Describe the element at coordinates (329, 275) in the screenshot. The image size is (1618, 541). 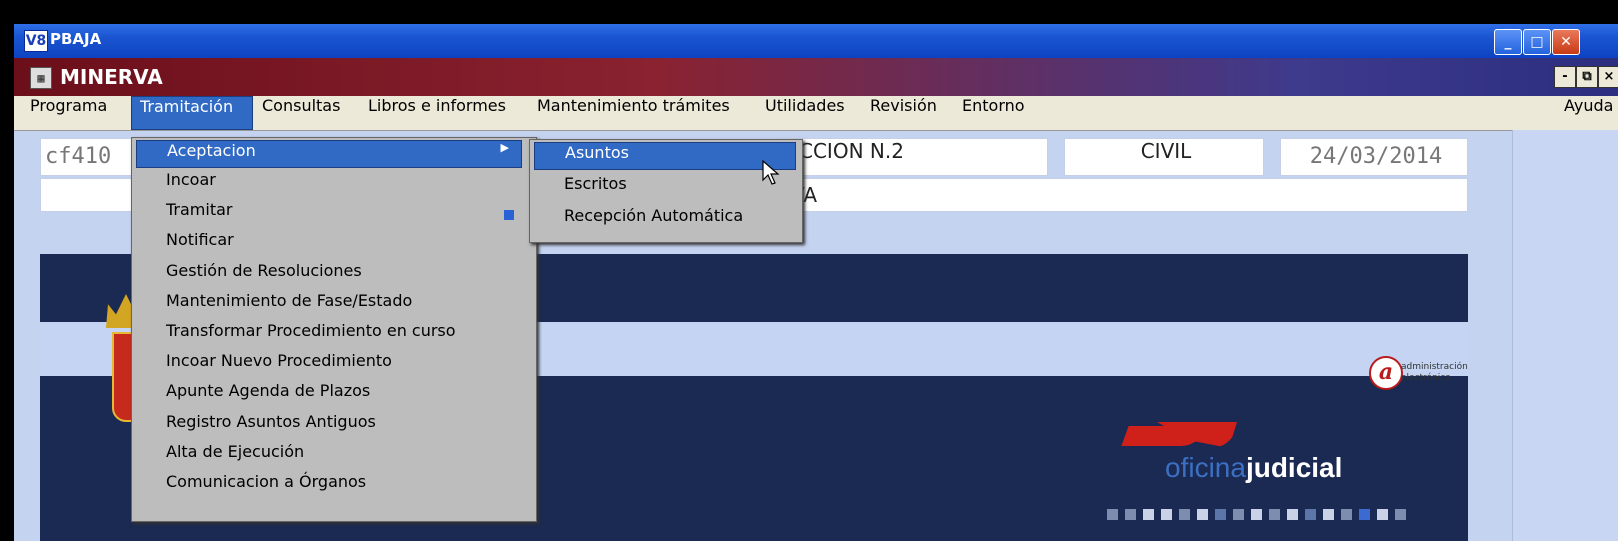
I see `menu-item-gestion-resoluciones: Gestión de Resoluciones` at that location.